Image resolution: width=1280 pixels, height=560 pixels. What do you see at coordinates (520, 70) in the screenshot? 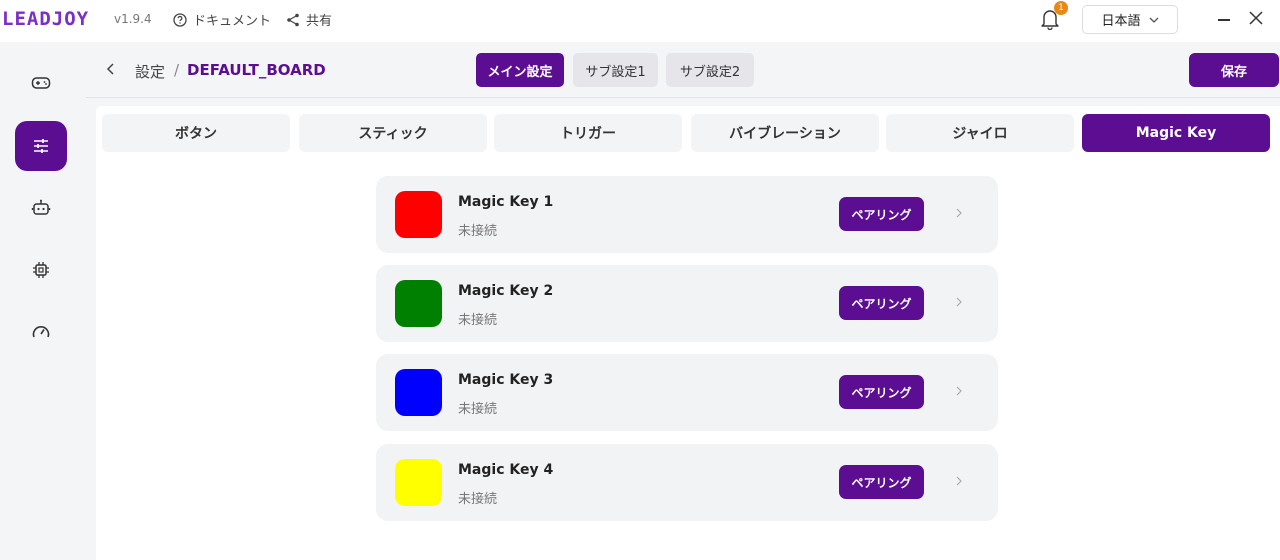
I see `tab-main-settings: メイン設定` at bounding box center [520, 70].